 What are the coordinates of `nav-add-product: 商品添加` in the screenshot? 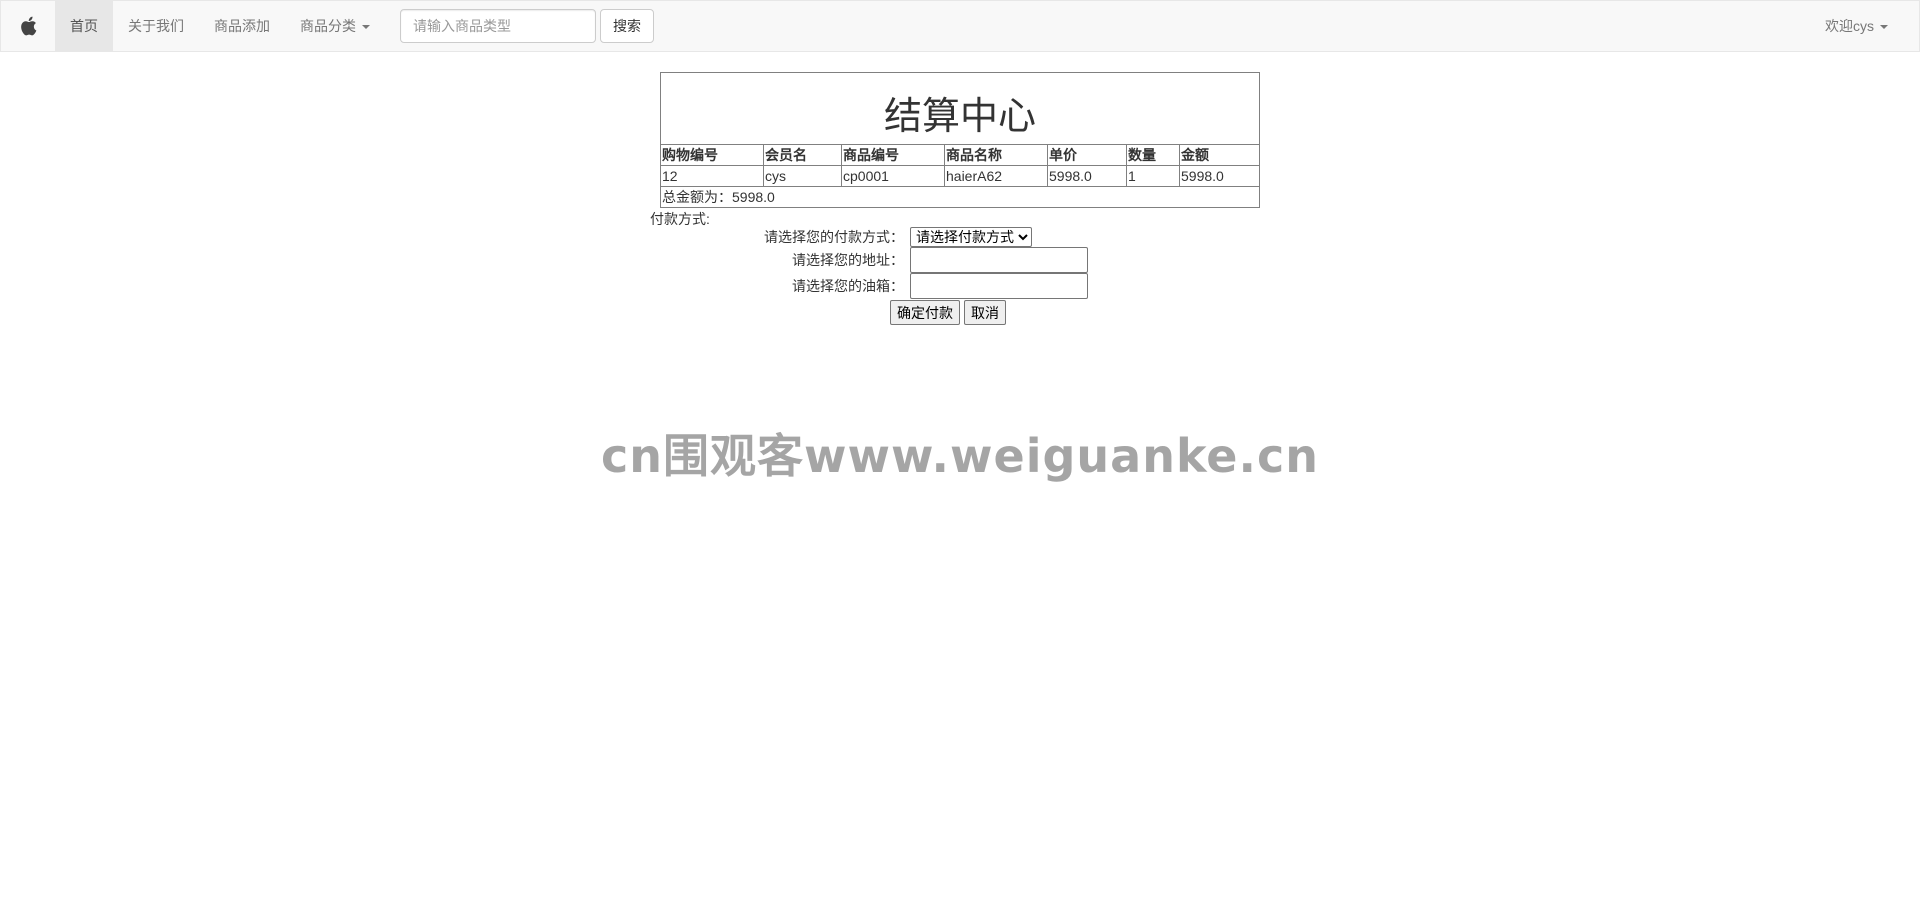 It's located at (242, 26).